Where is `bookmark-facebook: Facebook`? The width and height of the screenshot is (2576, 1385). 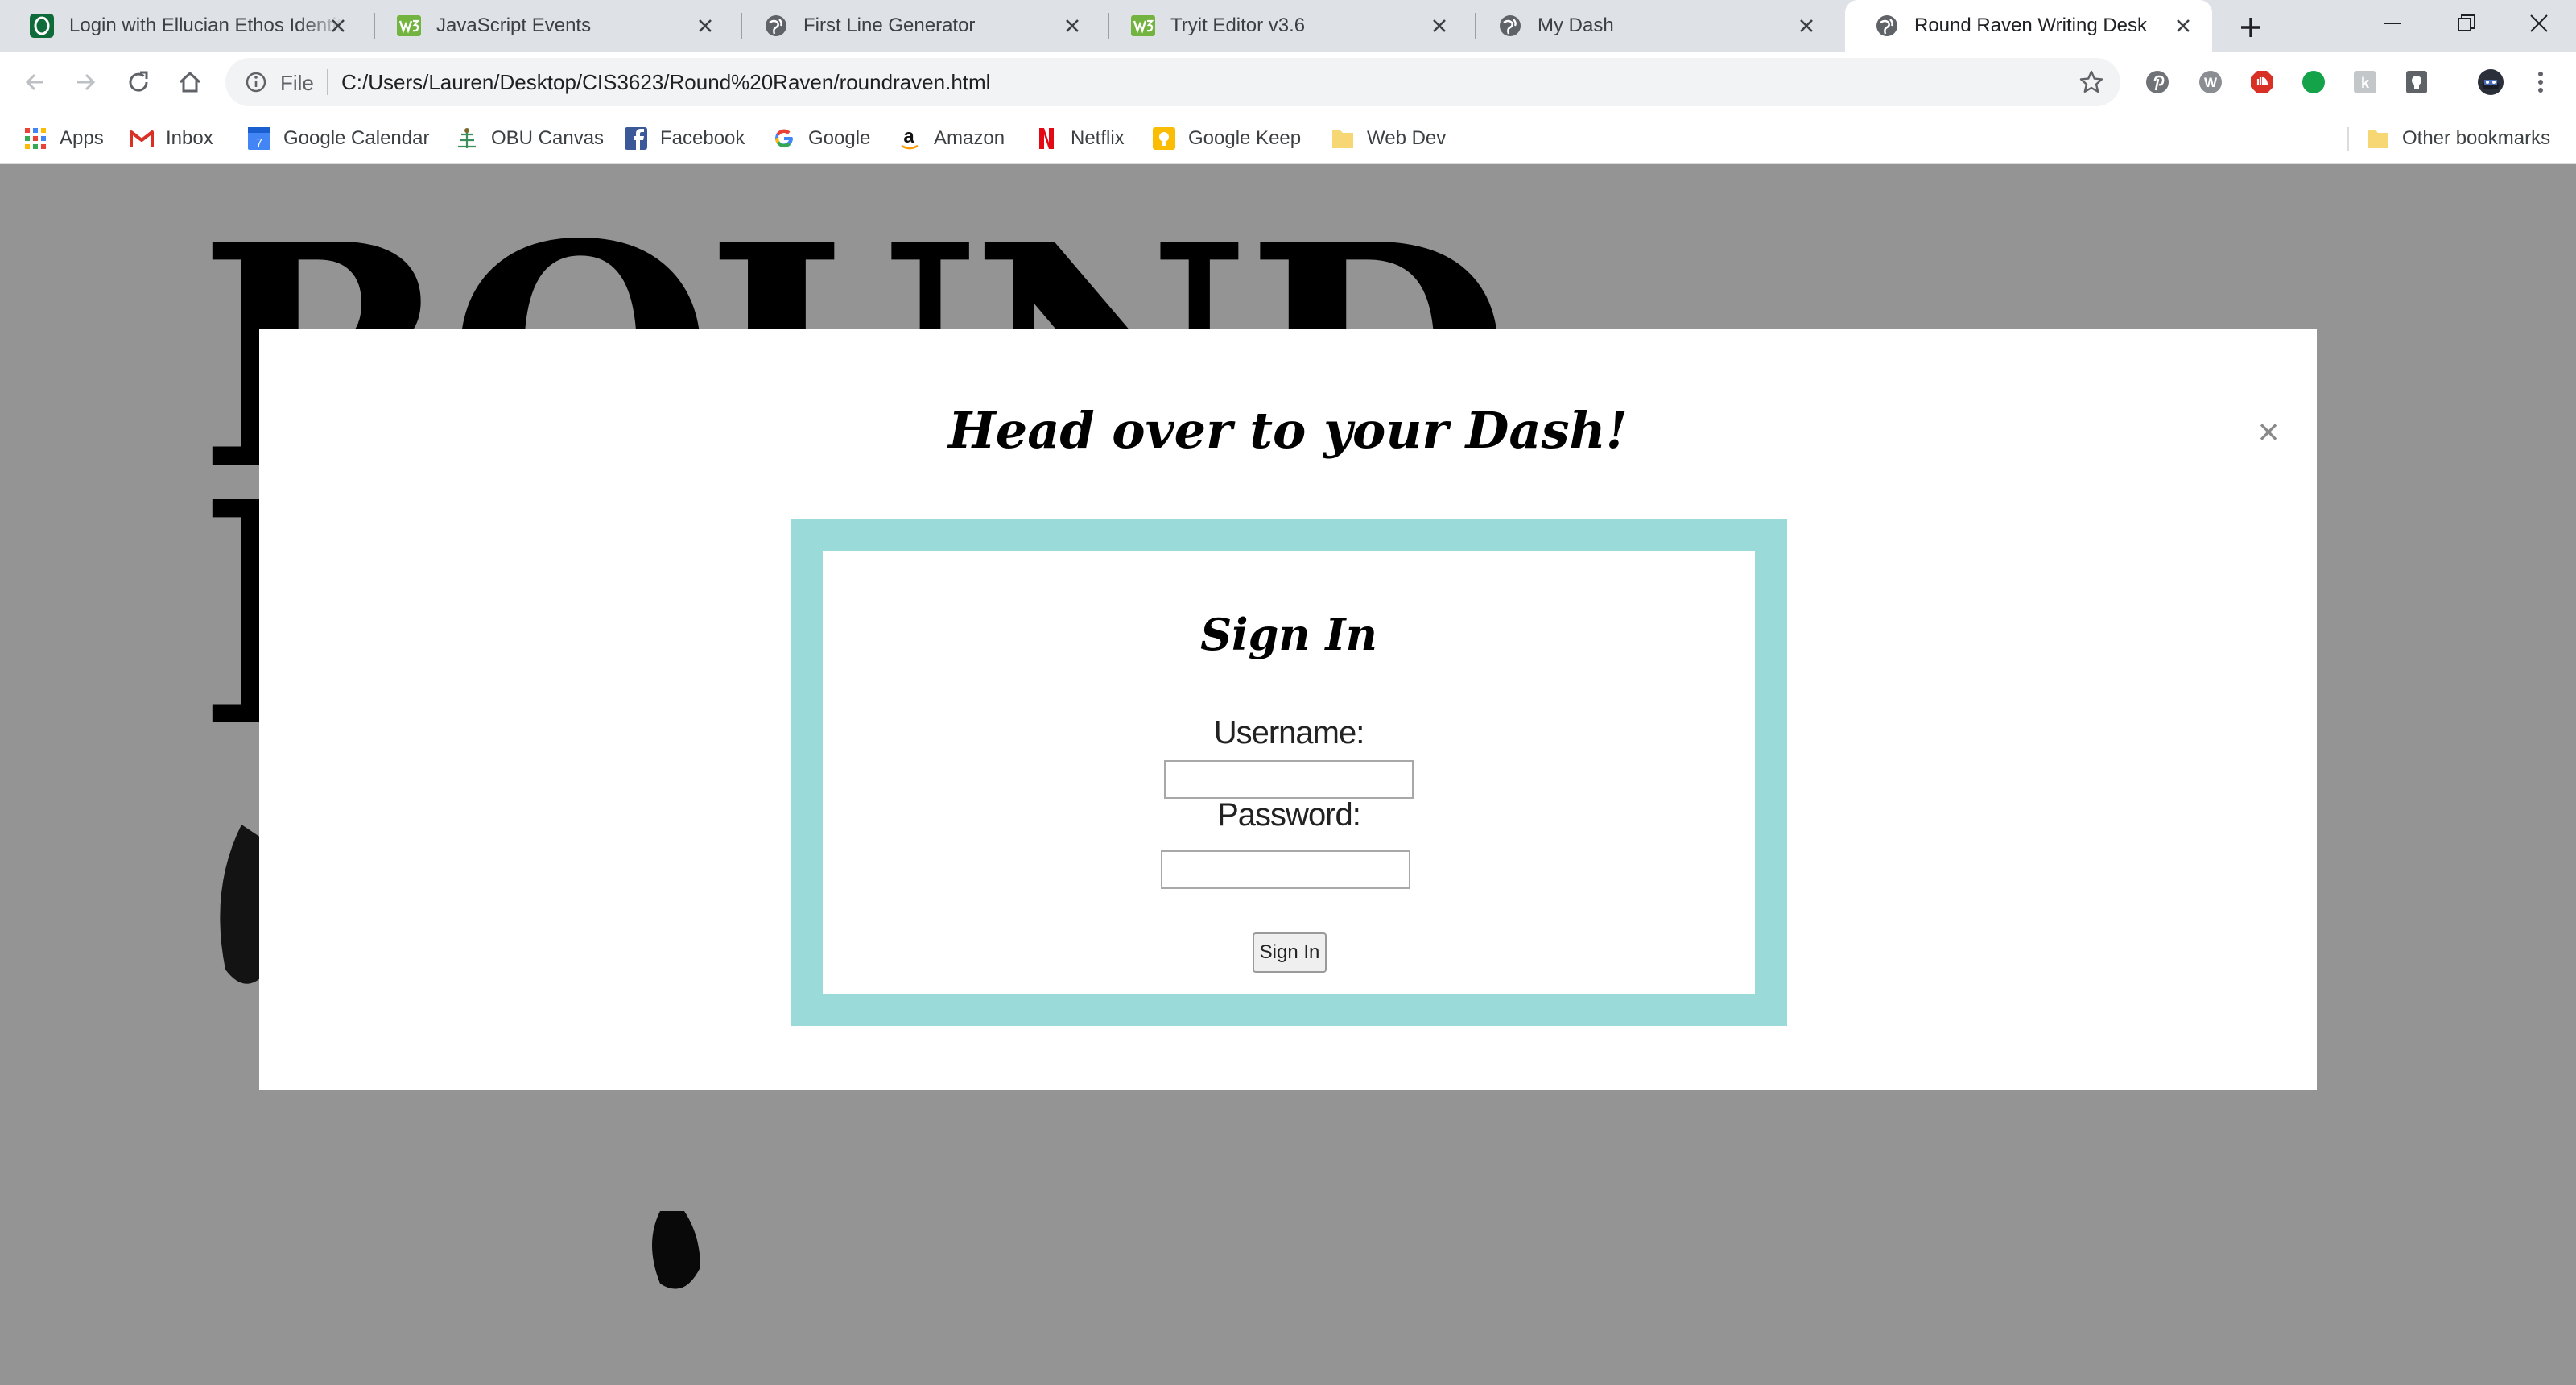
bookmark-facebook: Facebook is located at coordinates (684, 139).